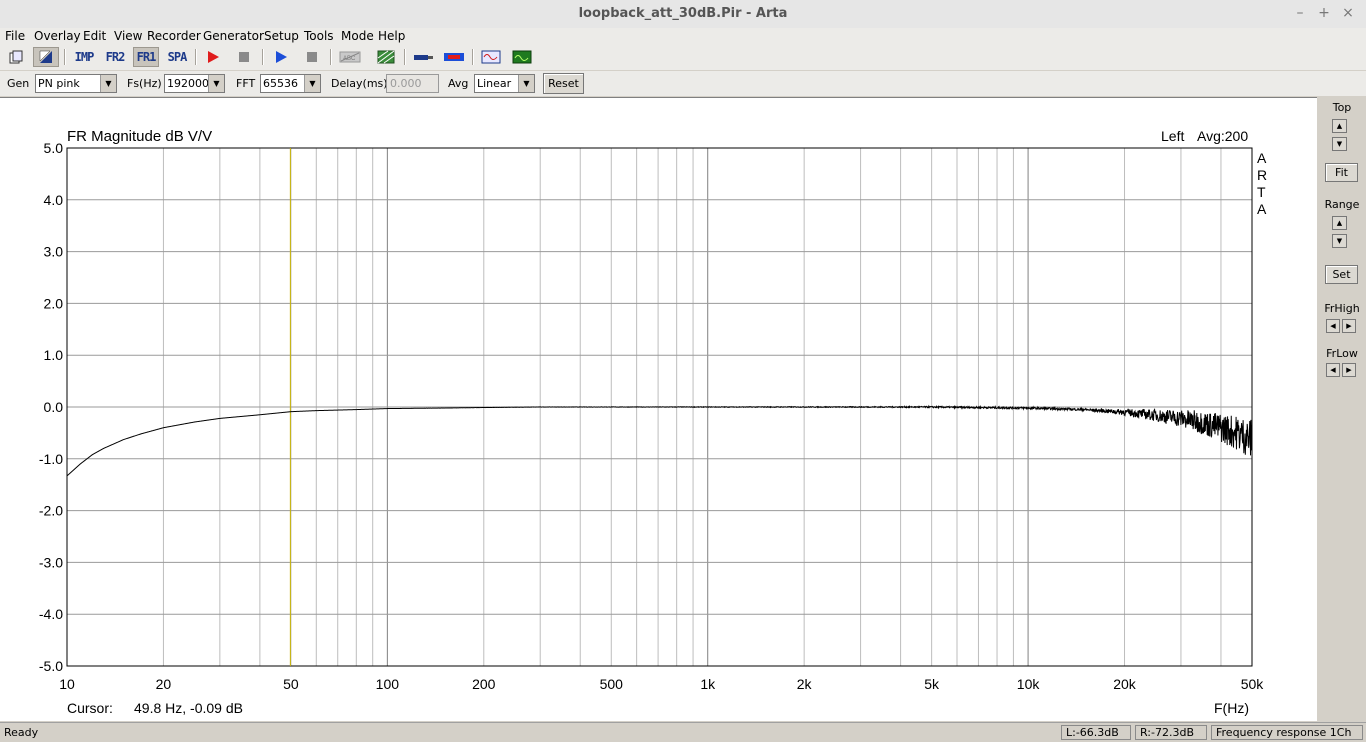  Describe the element at coordinates (1339, 144) in the screenshot. I see `top-down-icon: ▼` at that location.